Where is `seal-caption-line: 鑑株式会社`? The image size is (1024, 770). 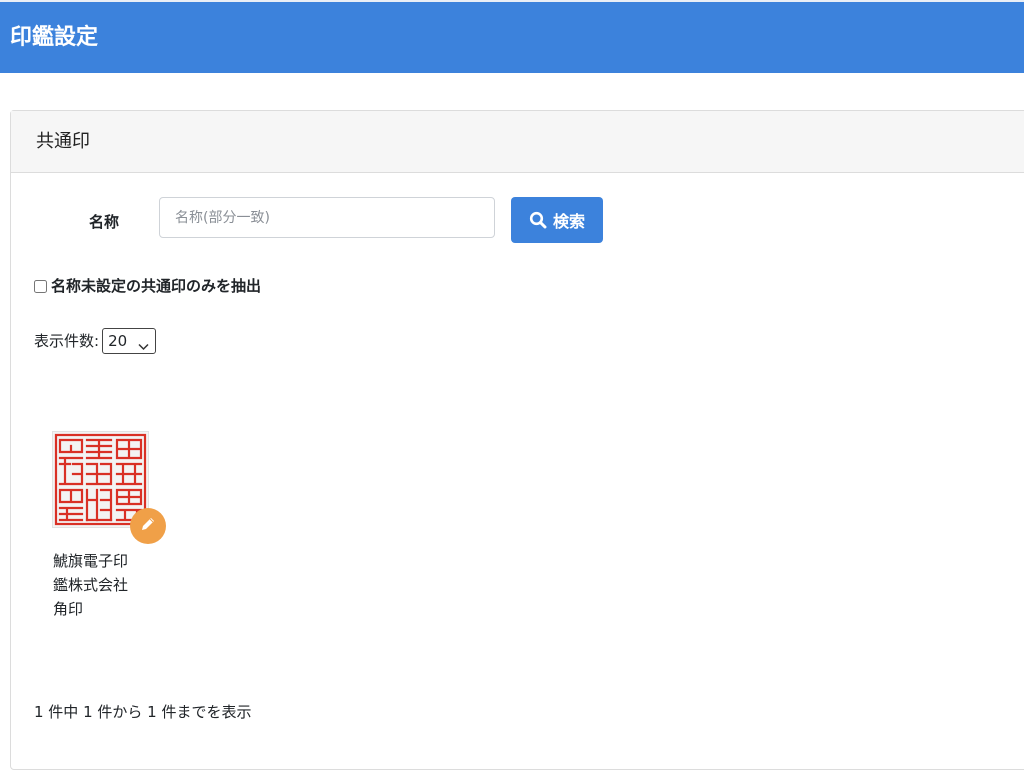 seal-caption-line: 鑑株式会社 is located at coordinates (91, 585).